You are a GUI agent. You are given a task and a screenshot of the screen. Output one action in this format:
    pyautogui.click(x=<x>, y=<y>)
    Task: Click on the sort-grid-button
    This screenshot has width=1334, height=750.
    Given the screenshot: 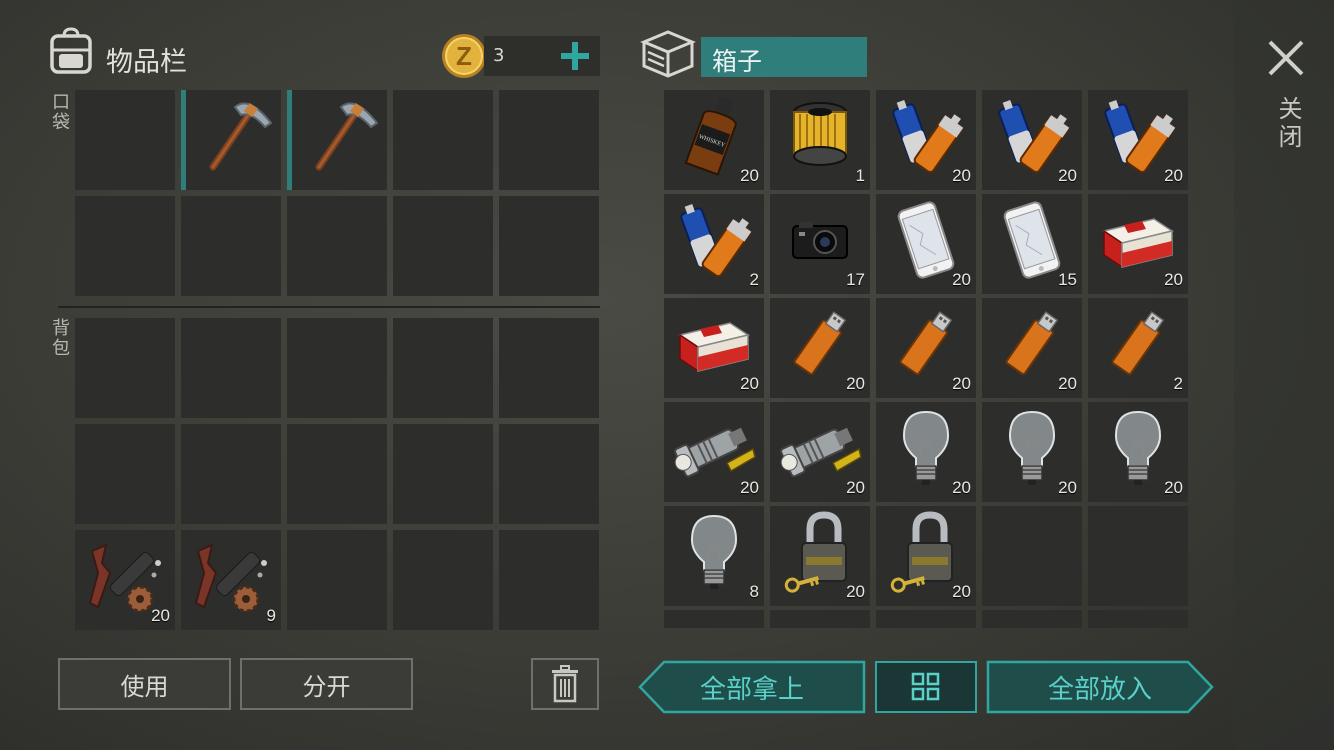 What is the action you would take?
    pyautogui.click(x=926, y=687)
    